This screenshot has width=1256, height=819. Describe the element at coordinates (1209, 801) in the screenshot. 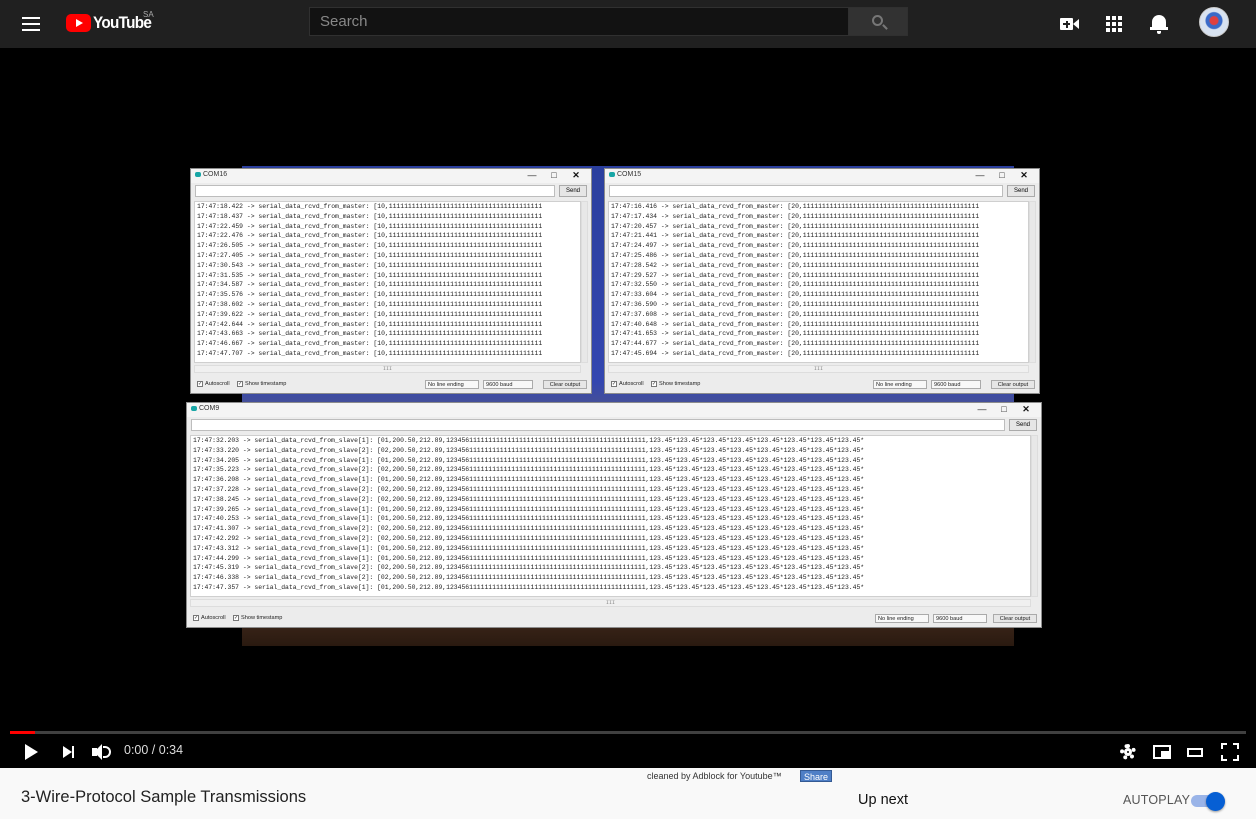

I see `autoplay-toggle` at that location.